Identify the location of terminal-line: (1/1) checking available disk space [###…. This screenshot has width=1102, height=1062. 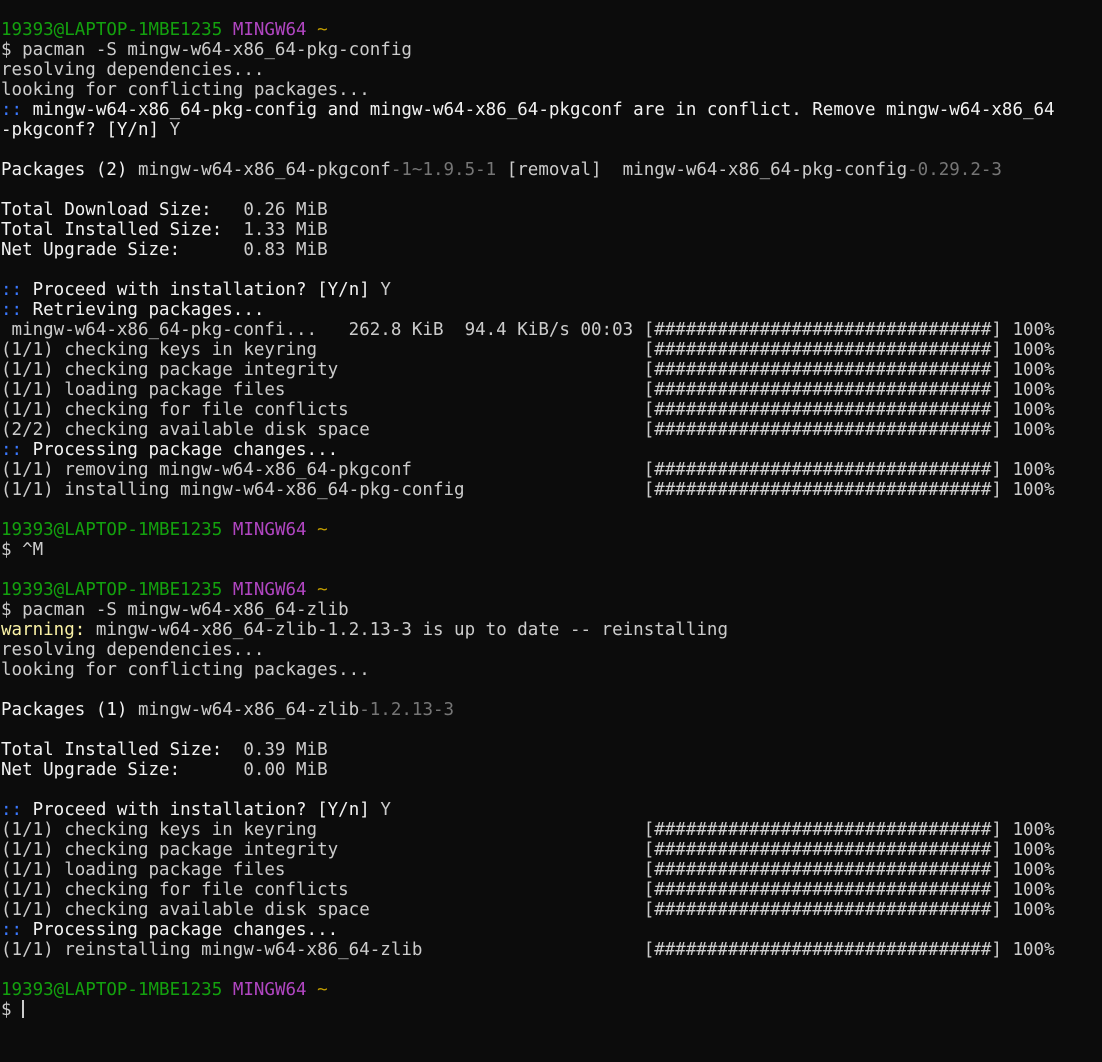
(551, 910).